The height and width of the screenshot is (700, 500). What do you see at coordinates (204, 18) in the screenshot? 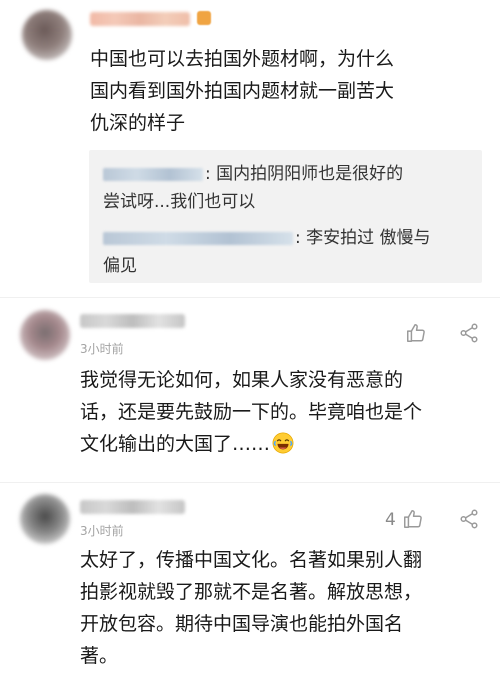
I see `badge-icon` at bounding box center [204, 18].